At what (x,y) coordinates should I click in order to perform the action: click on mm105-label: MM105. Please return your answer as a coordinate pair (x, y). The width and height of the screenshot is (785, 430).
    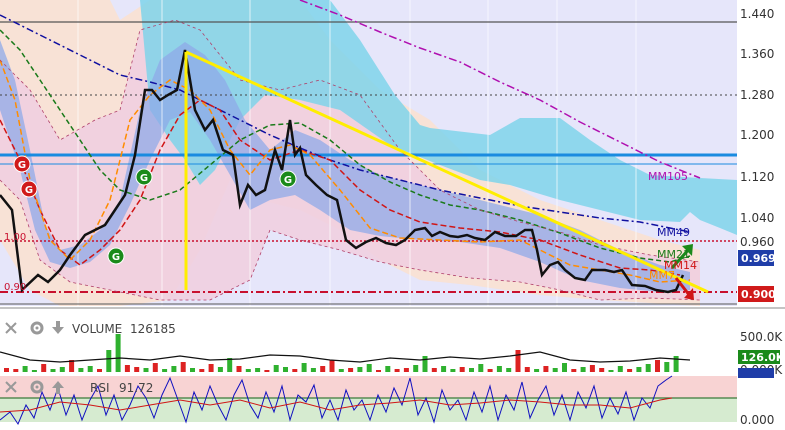
    Looking at the image, I should click on (668, 176).